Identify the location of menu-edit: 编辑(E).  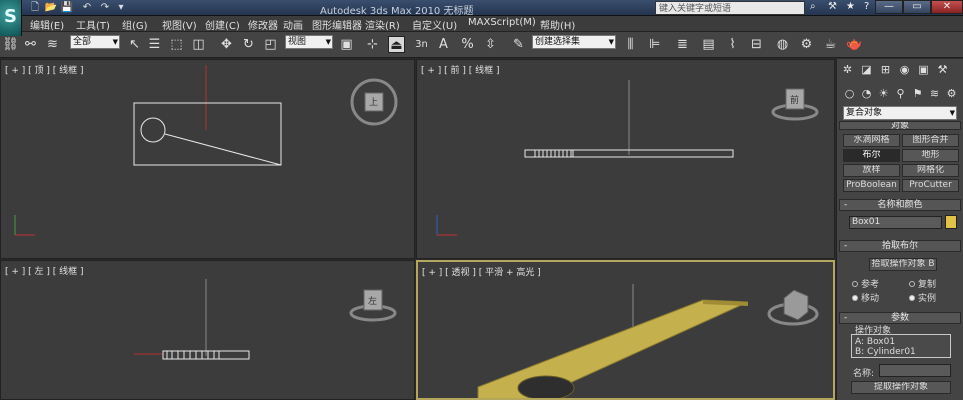
(47, 24).